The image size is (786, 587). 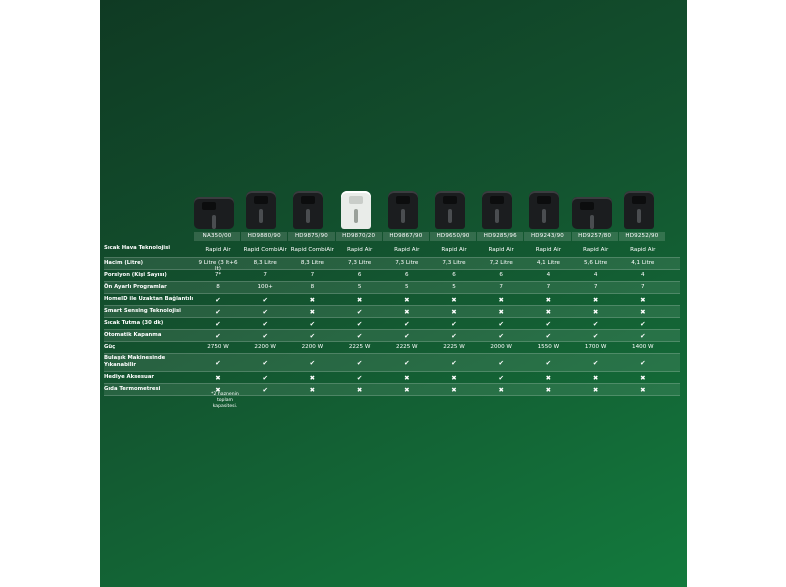 I want to click on model-header: HD9870/20, so click(x=358, y=236).